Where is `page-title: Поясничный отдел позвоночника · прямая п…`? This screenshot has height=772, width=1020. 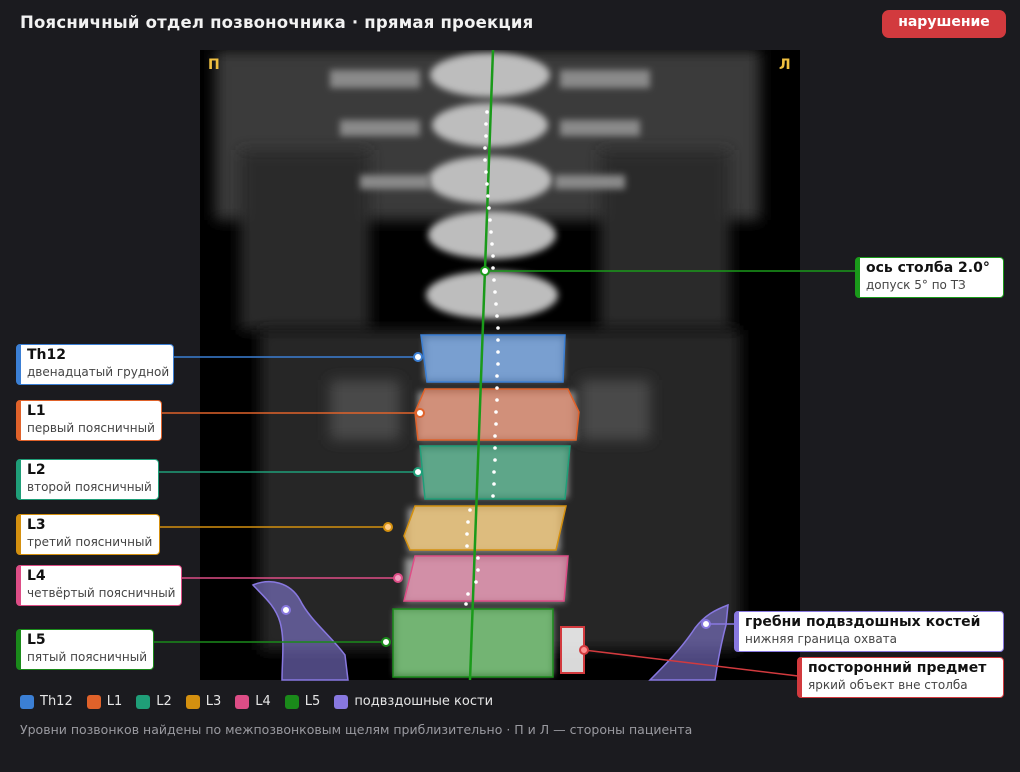 page-title: Поясничный отдел позвоночника · прямая п… is located at coordinates (277, 22).